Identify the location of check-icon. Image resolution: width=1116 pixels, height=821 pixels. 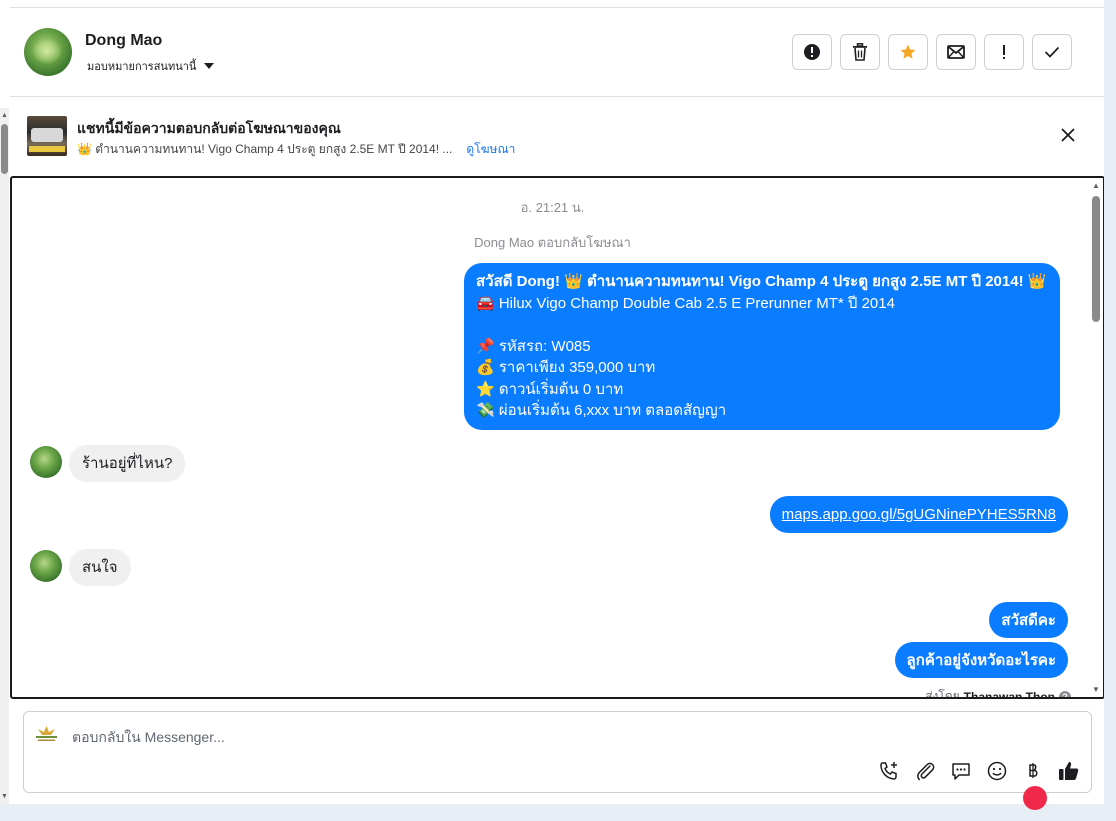
(1052, 52).